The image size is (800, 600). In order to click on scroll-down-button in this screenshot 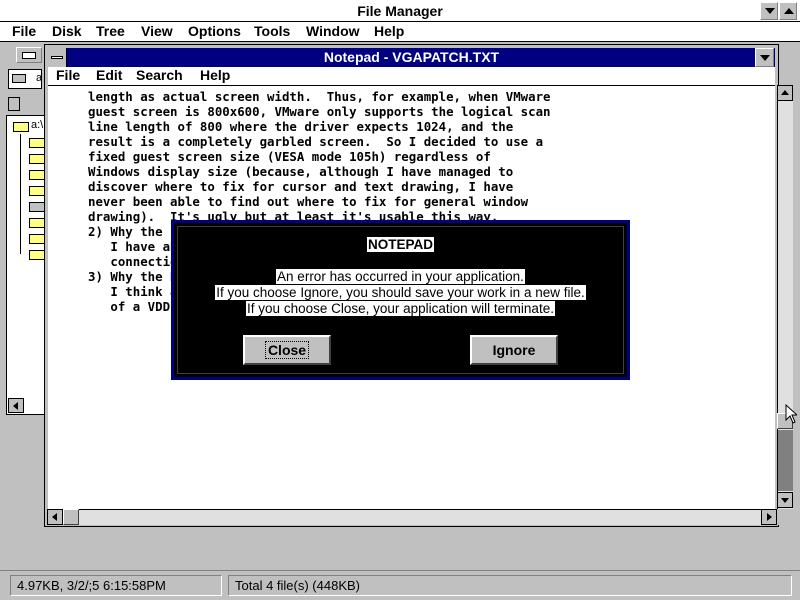, I will do `click(785, 500)`.